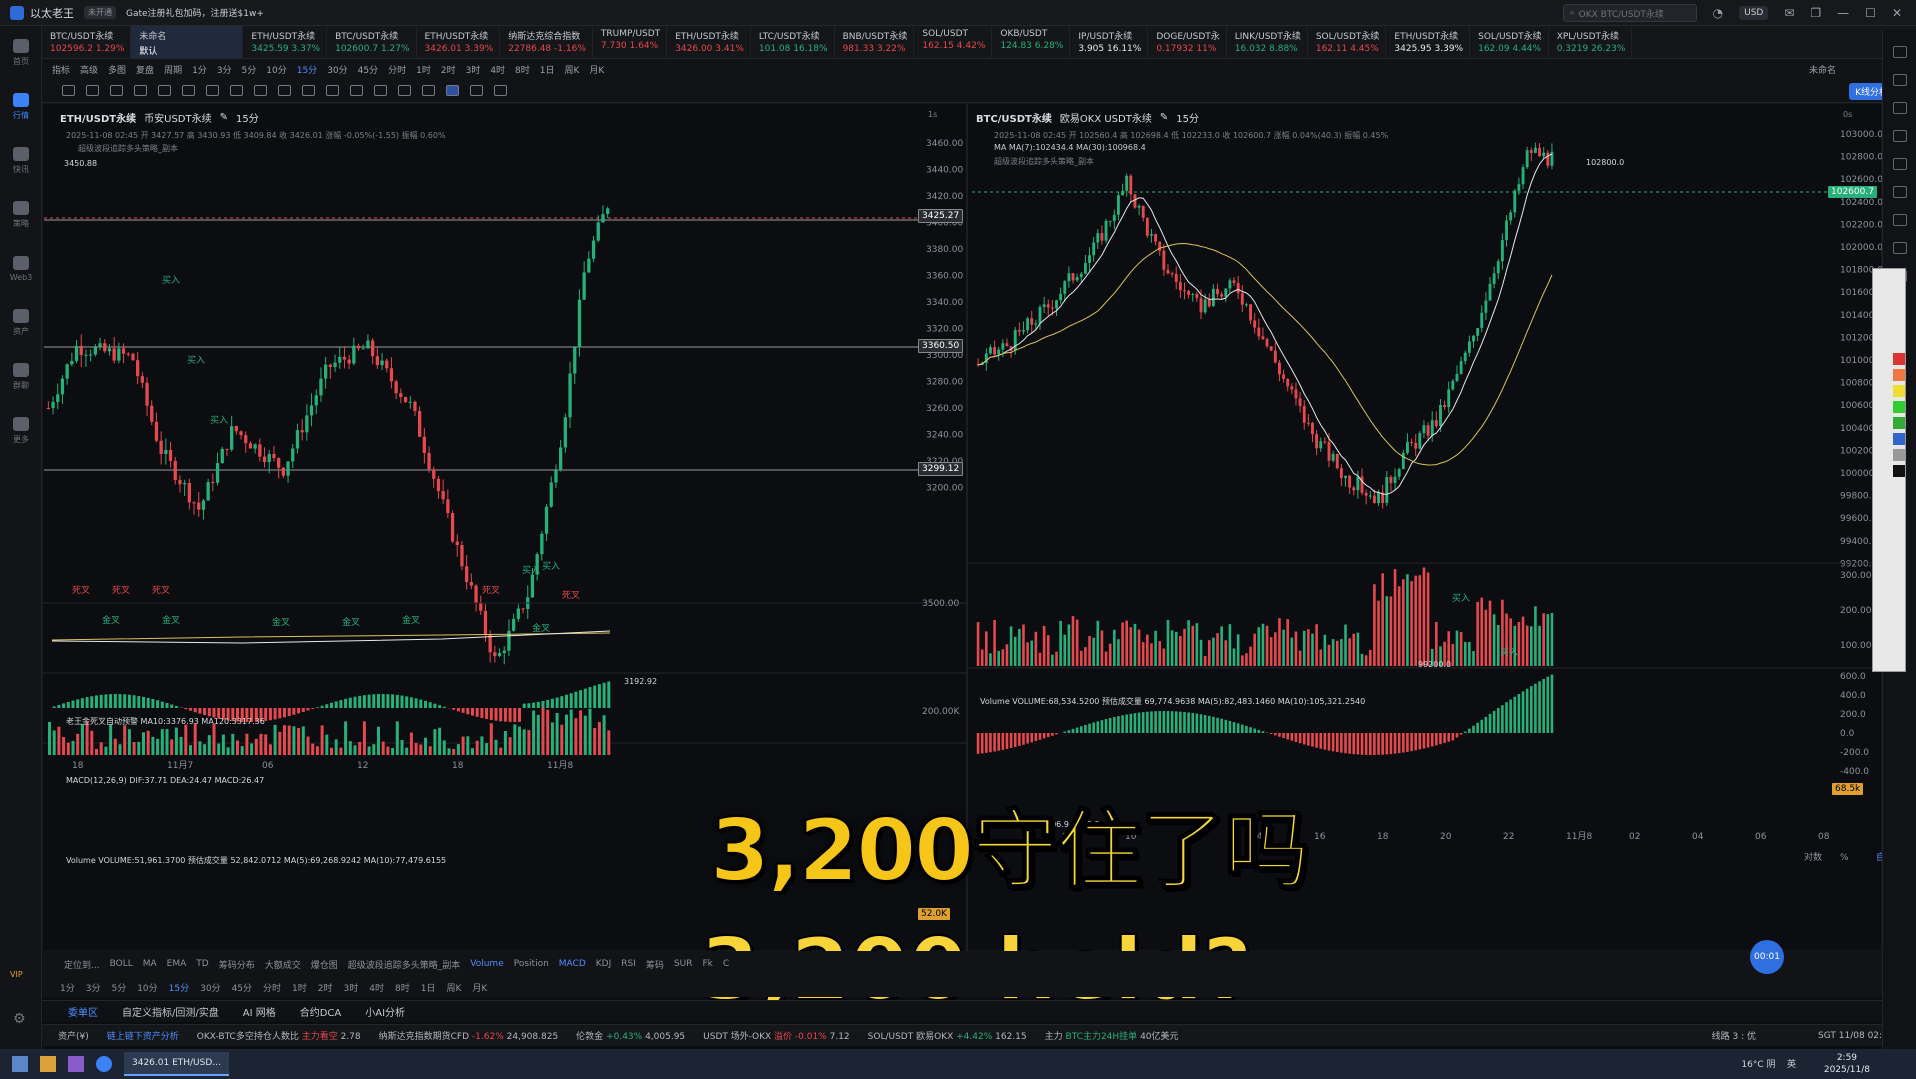 The width and height of the screenshot is (1916, 1079). What do you see at coordinates (372, 42) in the screenshot?
I see `ticker-tab: BTC/USDT永续 102600.7 1.27%` at bounding box center [372, 42].